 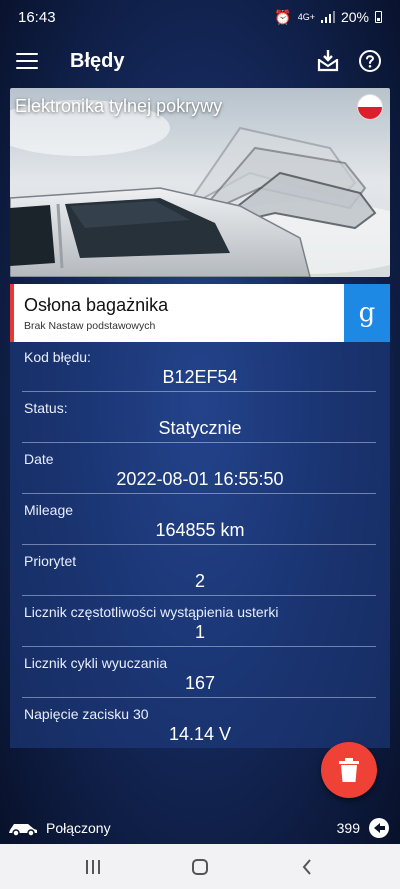 I want to click on detail-value: 14.14 V, so click(x=200, y=734).